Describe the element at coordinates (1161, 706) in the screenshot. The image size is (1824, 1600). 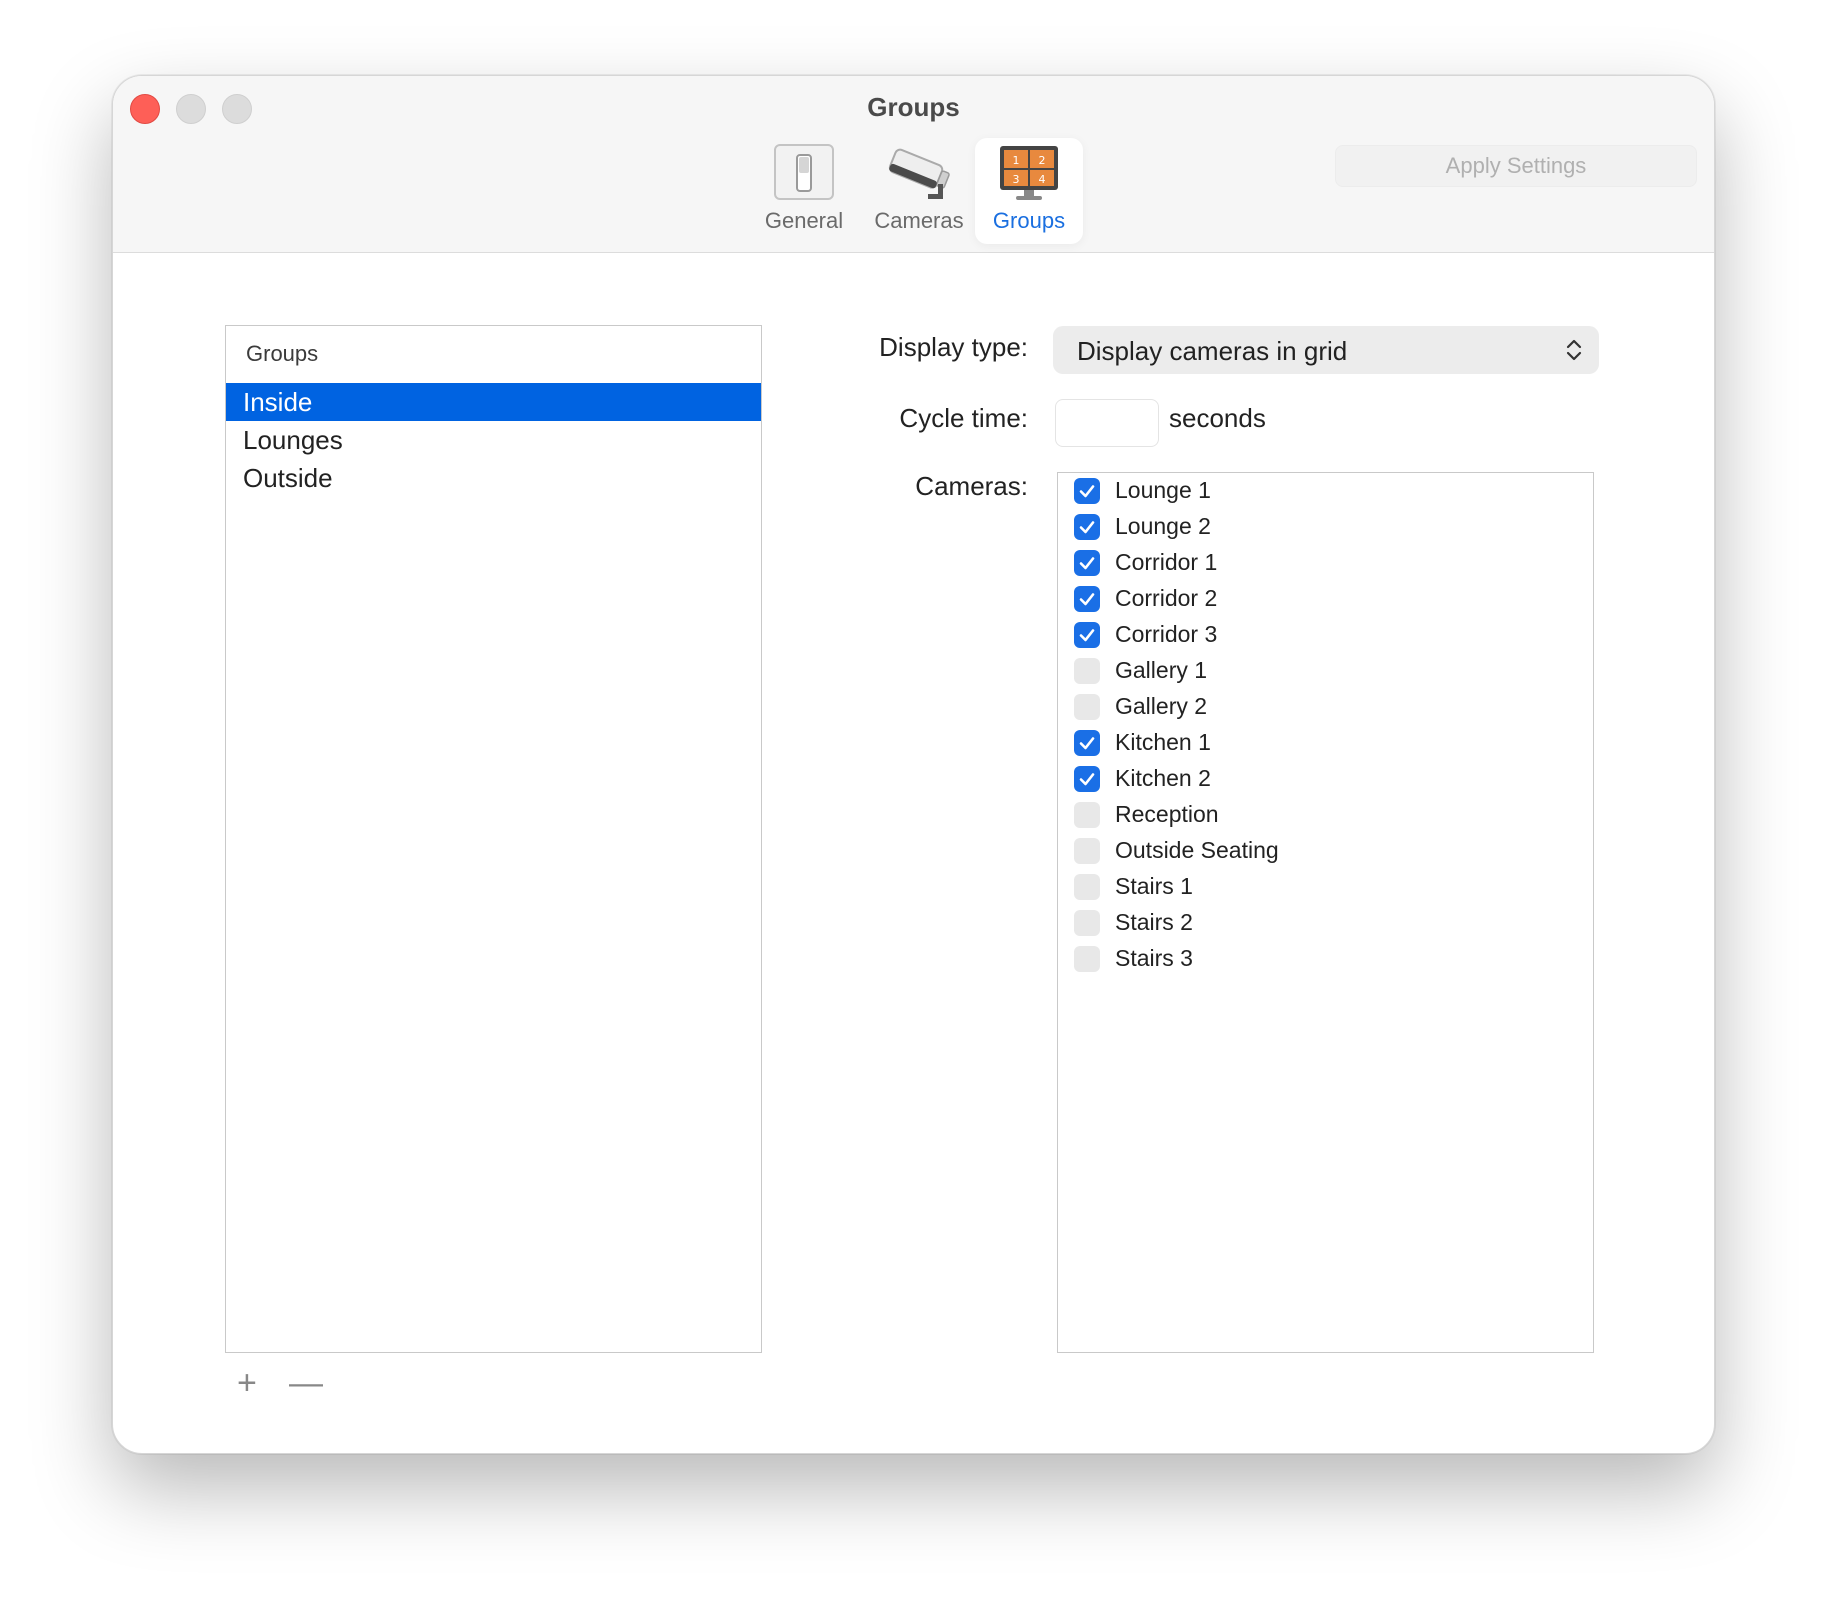
I see `camera-label: Gallery 2` at that location.